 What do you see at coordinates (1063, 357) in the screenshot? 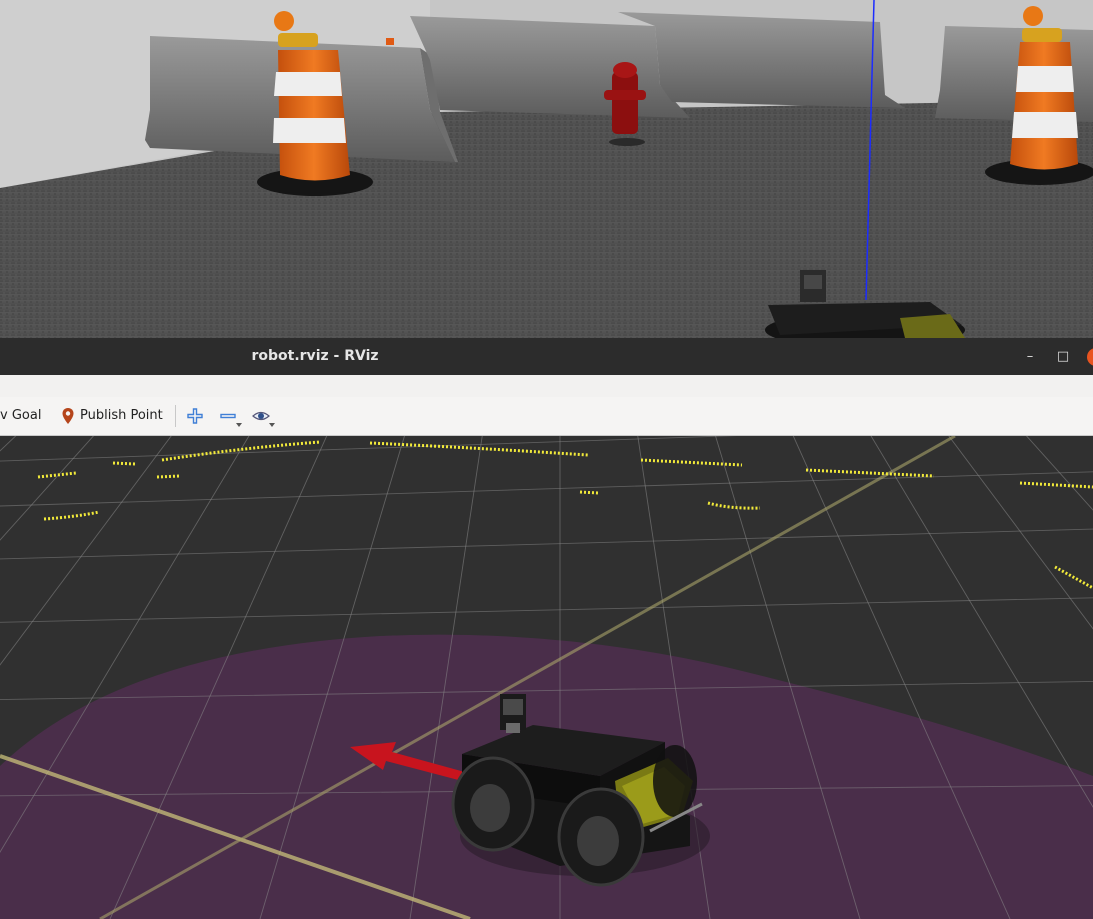
I see `maximize-button: □` at bounding box center [1063, 357].